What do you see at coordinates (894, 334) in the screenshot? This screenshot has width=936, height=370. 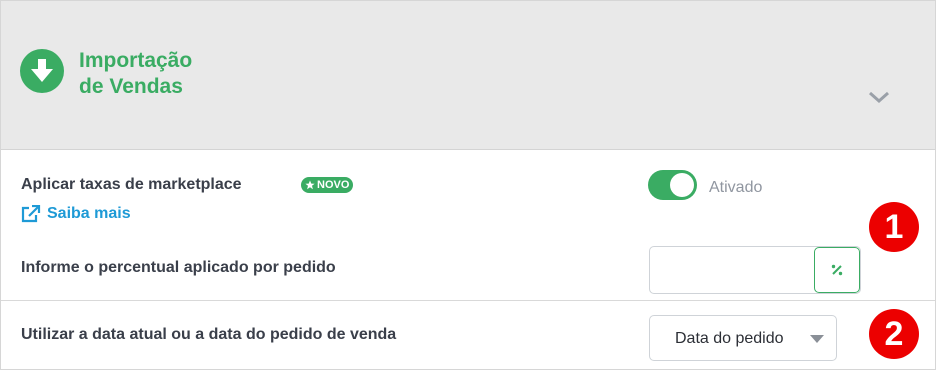 I see `marker-badge-2: 2` at bounding box center [894, 334].